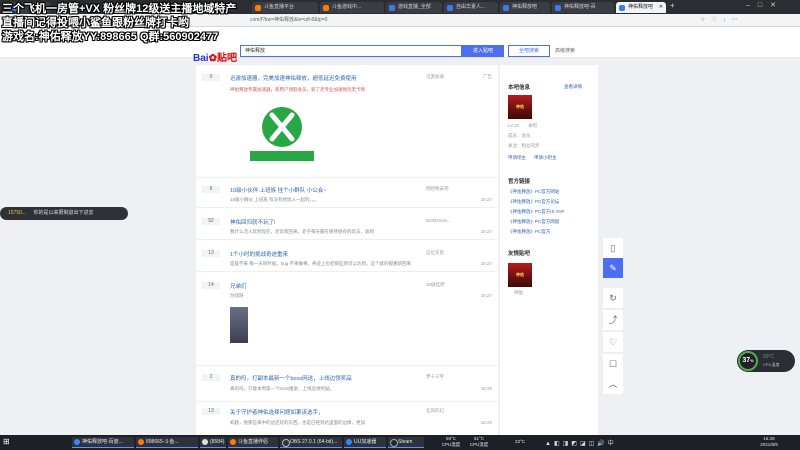 The height and width of the screenshot is (450, 800). I want to click on cpu-usage-value: 37, so click(746, 360).